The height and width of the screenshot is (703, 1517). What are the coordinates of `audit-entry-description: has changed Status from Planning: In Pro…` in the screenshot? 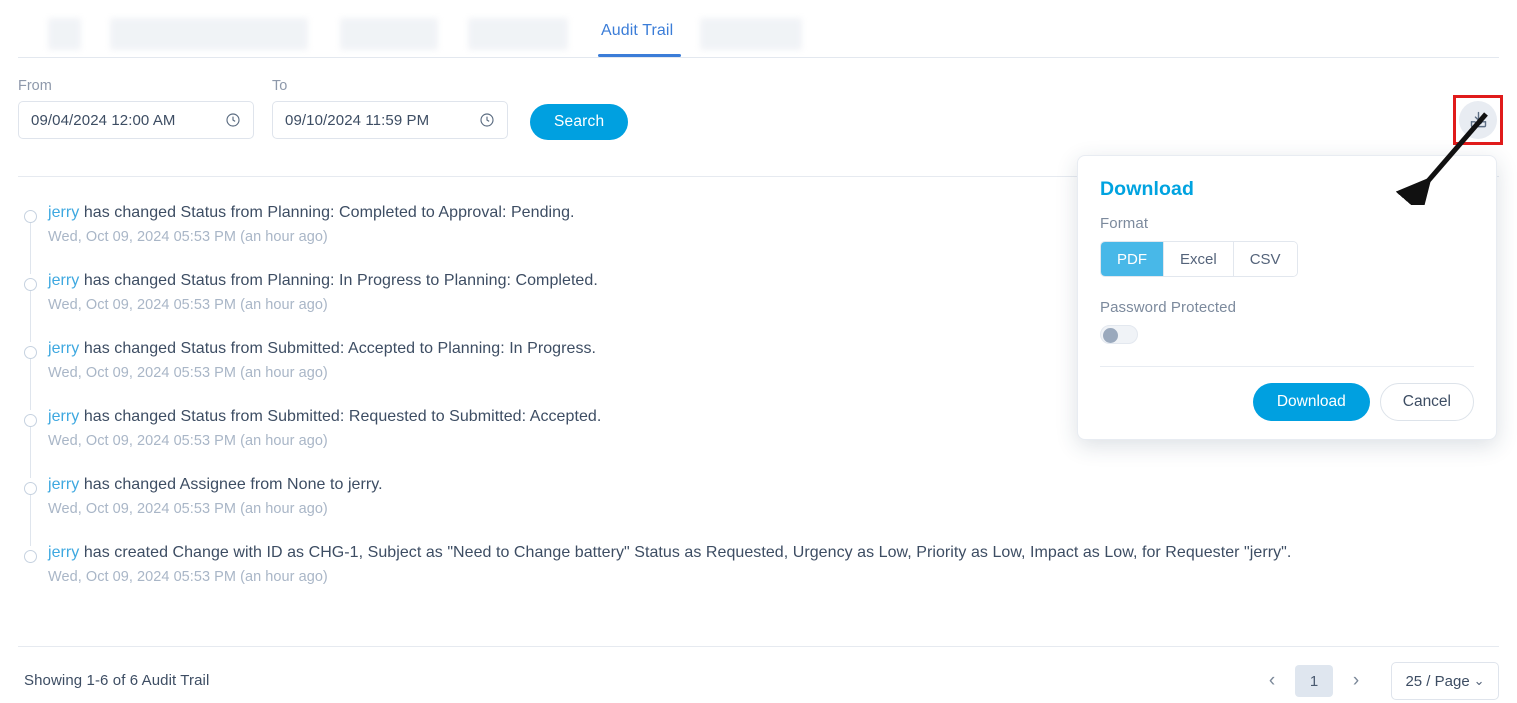 It's located at (338, 280).